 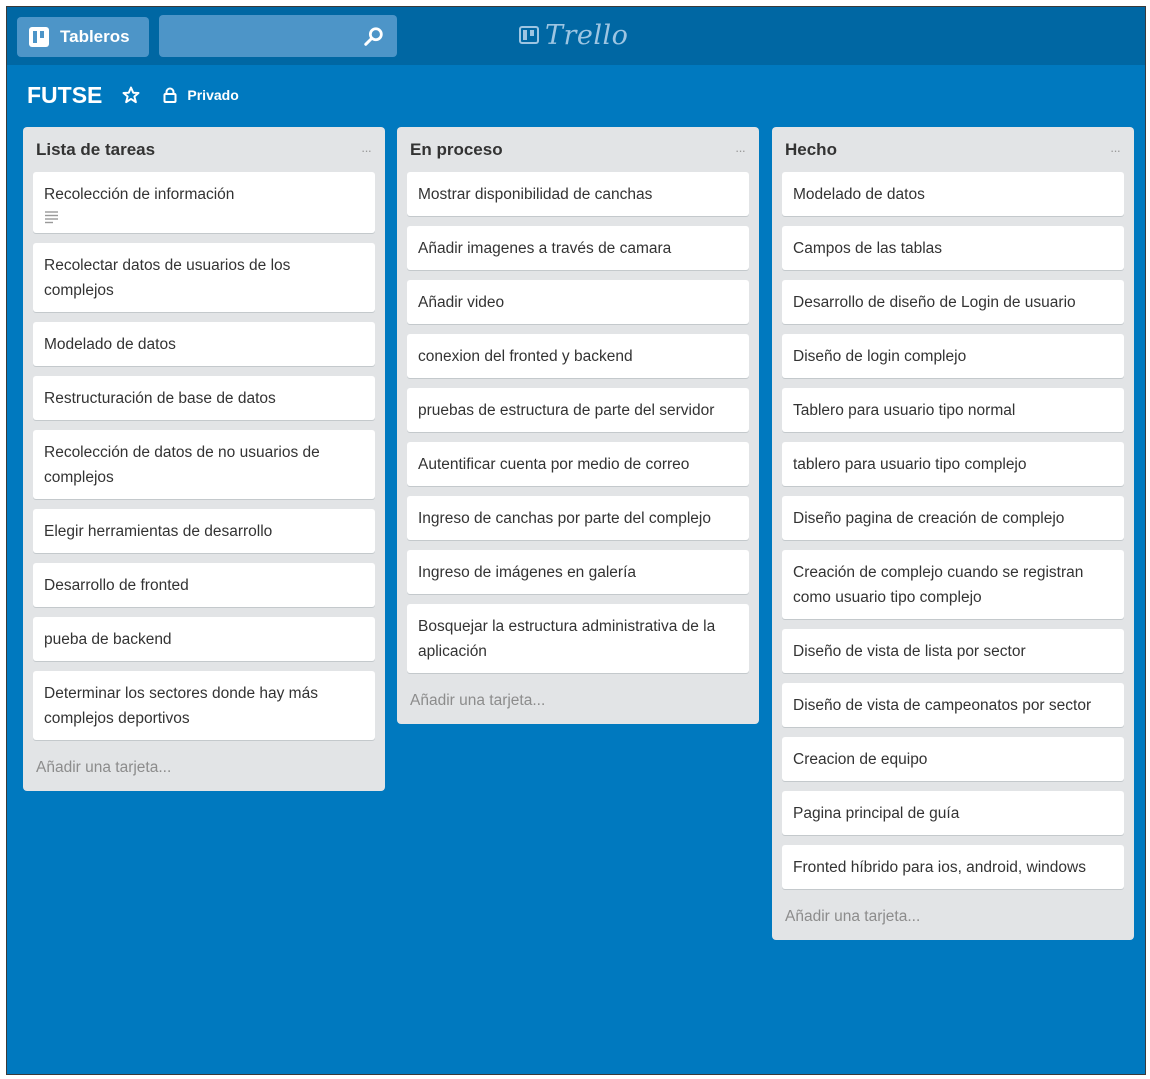 What do you see at coordinates (116, 585) in the screenshot?
I see `card-title: Desarrollo de fronted` at bounding box center [116, 585].